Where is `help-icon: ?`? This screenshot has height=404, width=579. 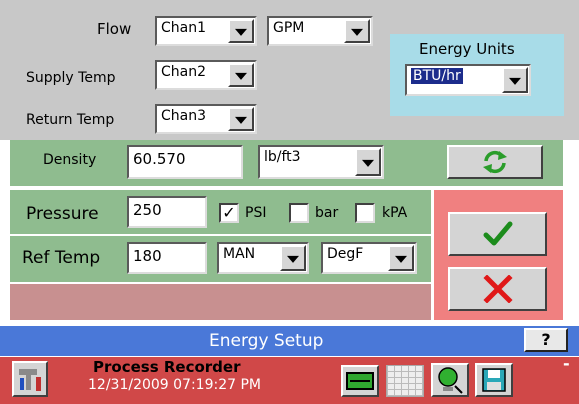
help-icon: ? is located at coordinates (546, 339).